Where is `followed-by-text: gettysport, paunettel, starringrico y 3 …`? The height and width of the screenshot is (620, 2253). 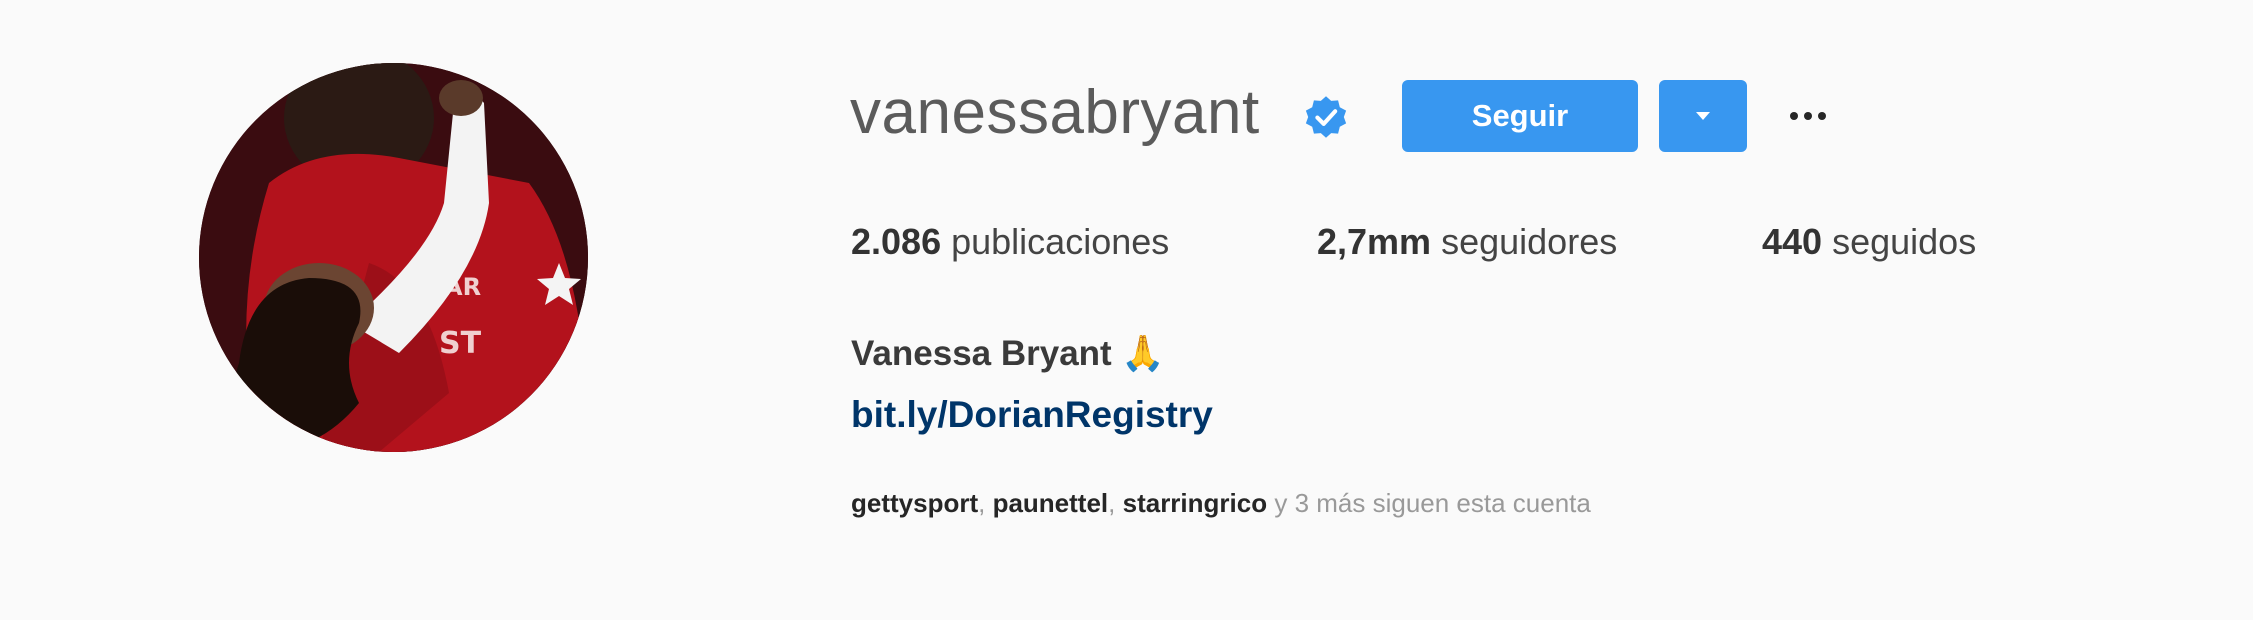
followed-by-text: gettysport, paunettel, starringrico y 3 … is located at coordinates (1221, 503).